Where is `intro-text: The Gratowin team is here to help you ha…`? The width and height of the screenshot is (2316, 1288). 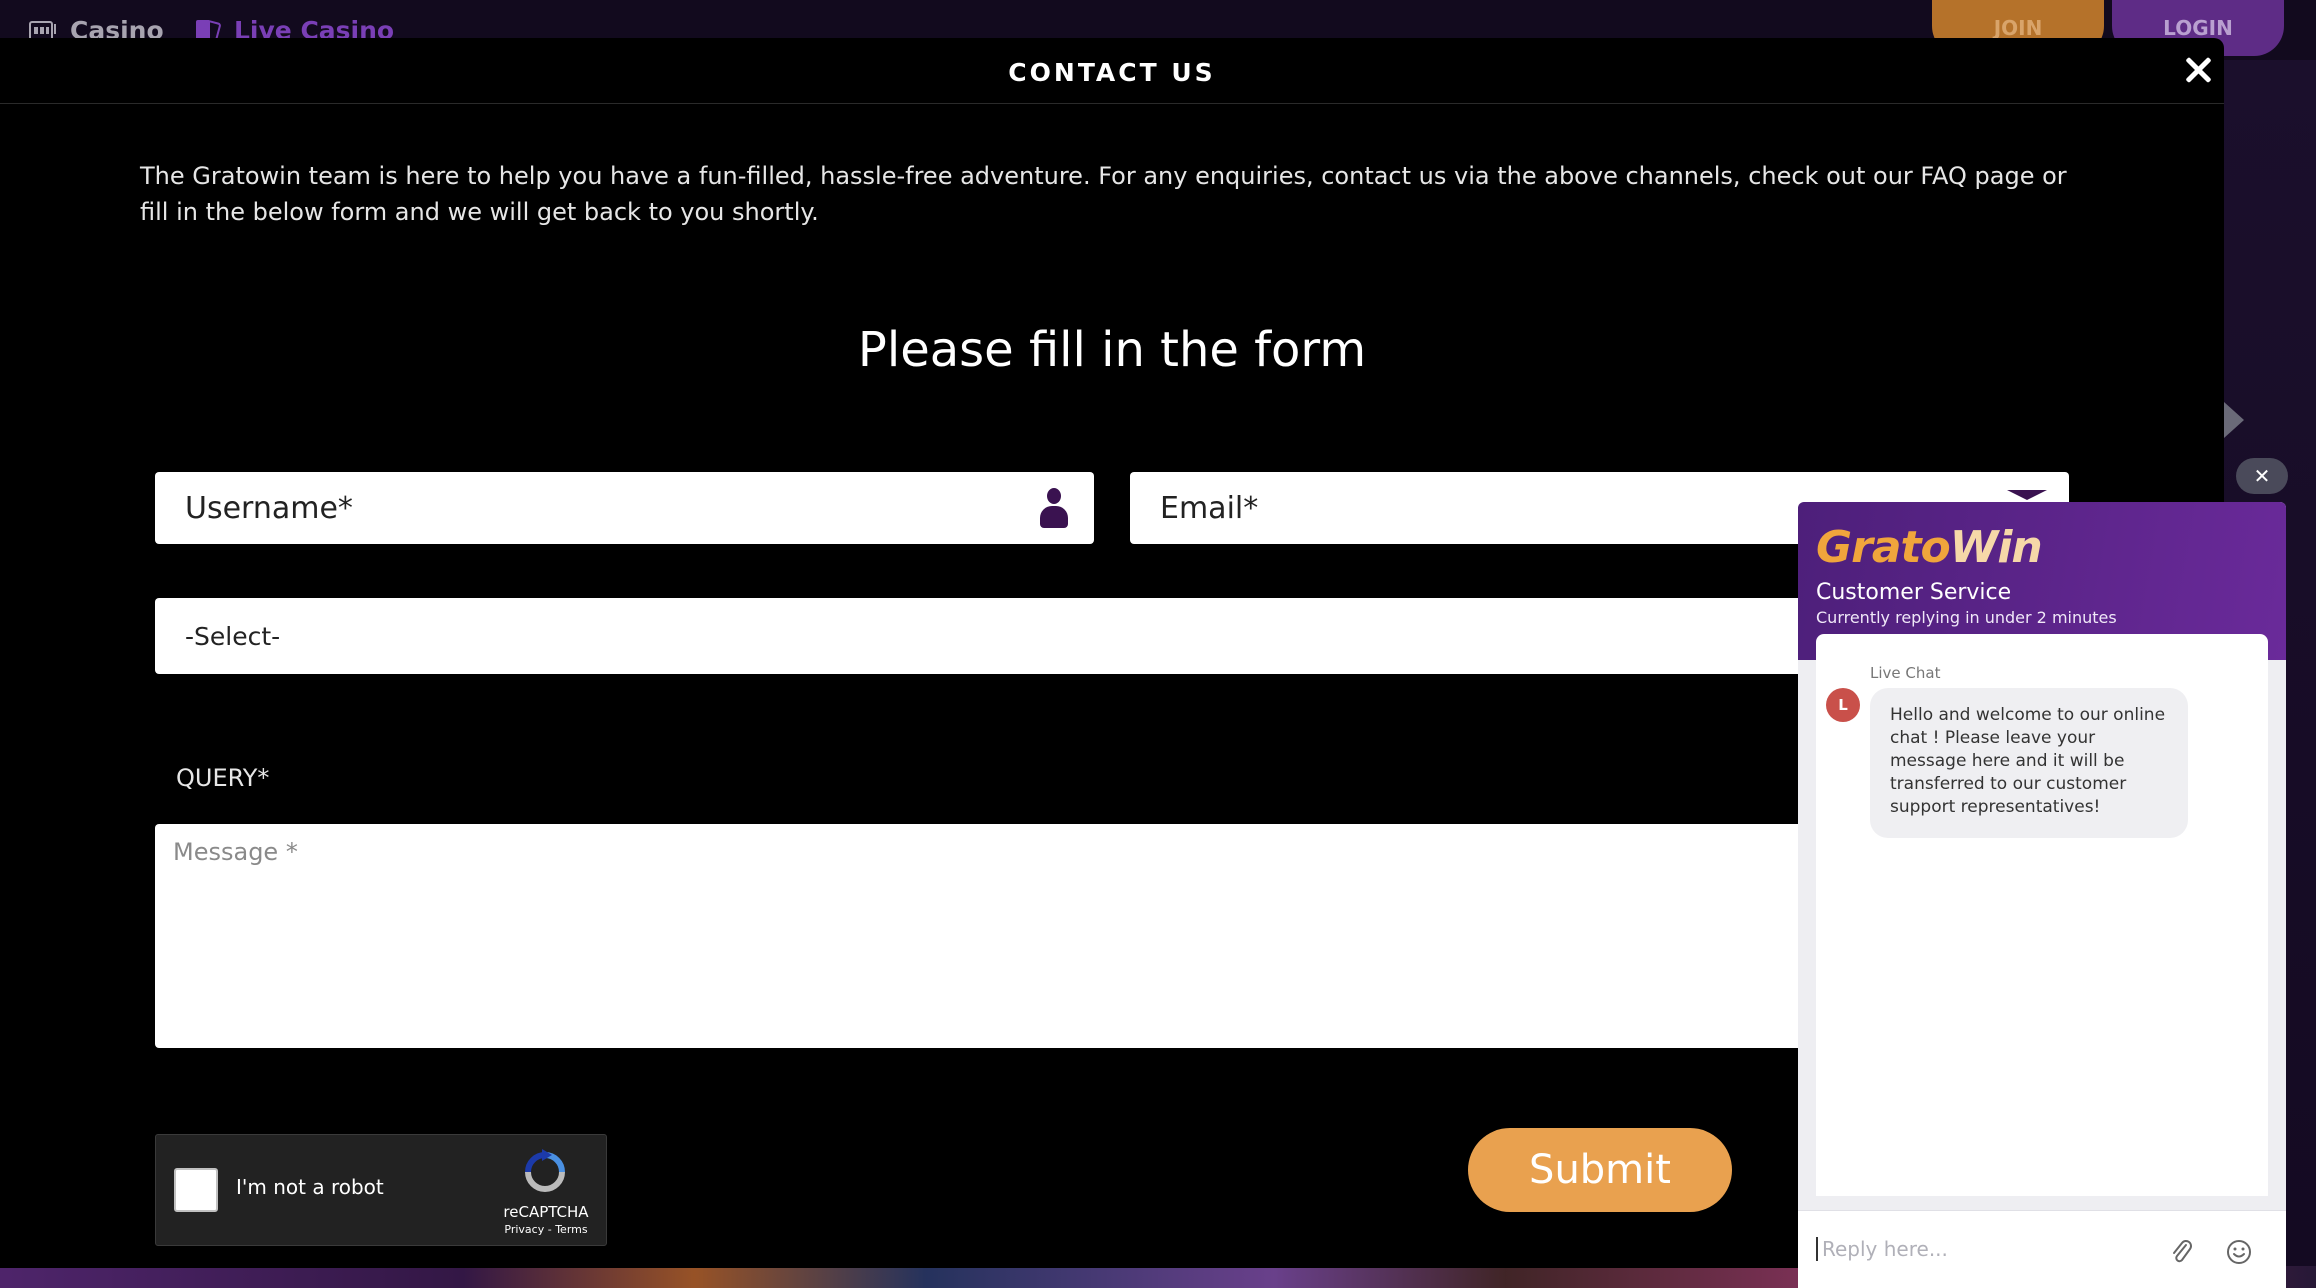 intro-text: The Gratowin team is here to help you ha… is located at coordinates (1103, 194).